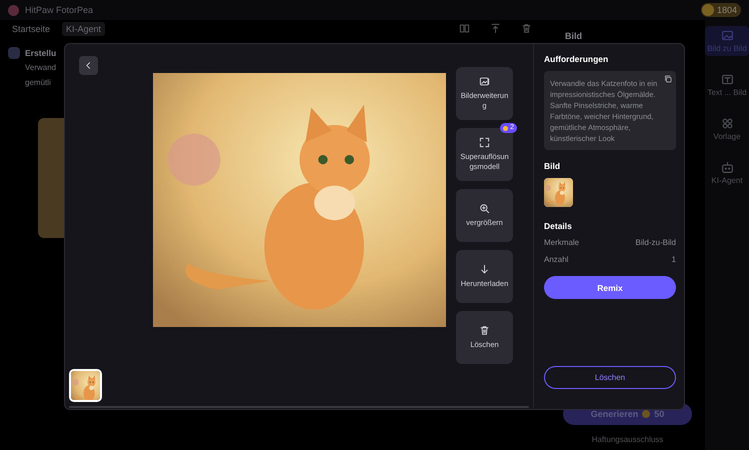 This screenshot has height=450, width=749. What do you see at coordinates (727, 123) in the screenshot?
I see `grid-icon` at bounding box center [727, 123].